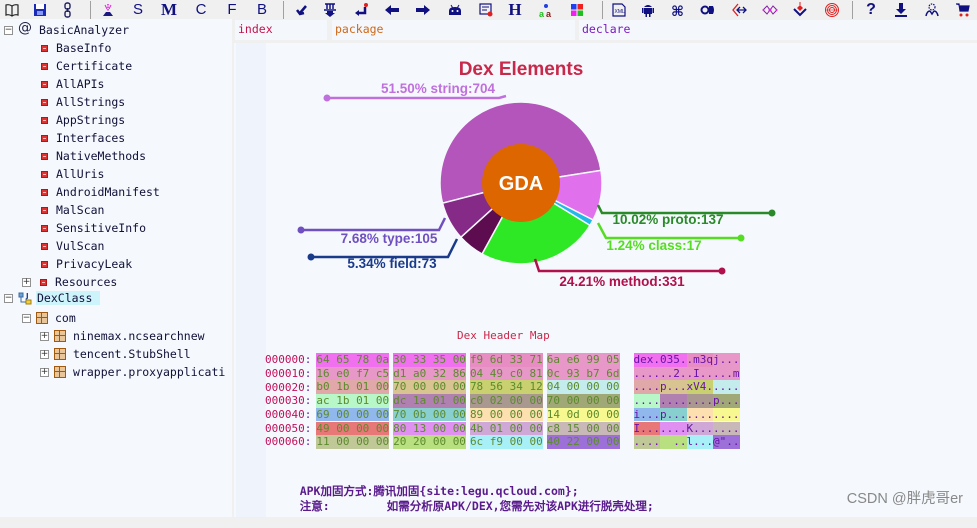 The image size is (977, 528). Describe the element at coordinates (500, 360) in the screenshot. I see `hex-byte: 6d` at that location.